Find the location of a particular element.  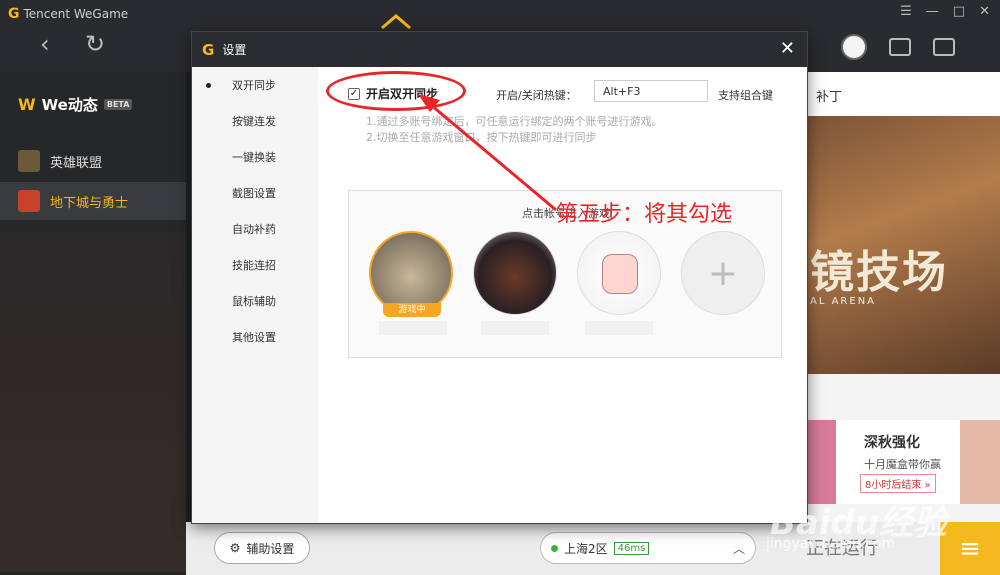

hotkey-label: 开启/关闭热键： is located at coordinates (536, 95).